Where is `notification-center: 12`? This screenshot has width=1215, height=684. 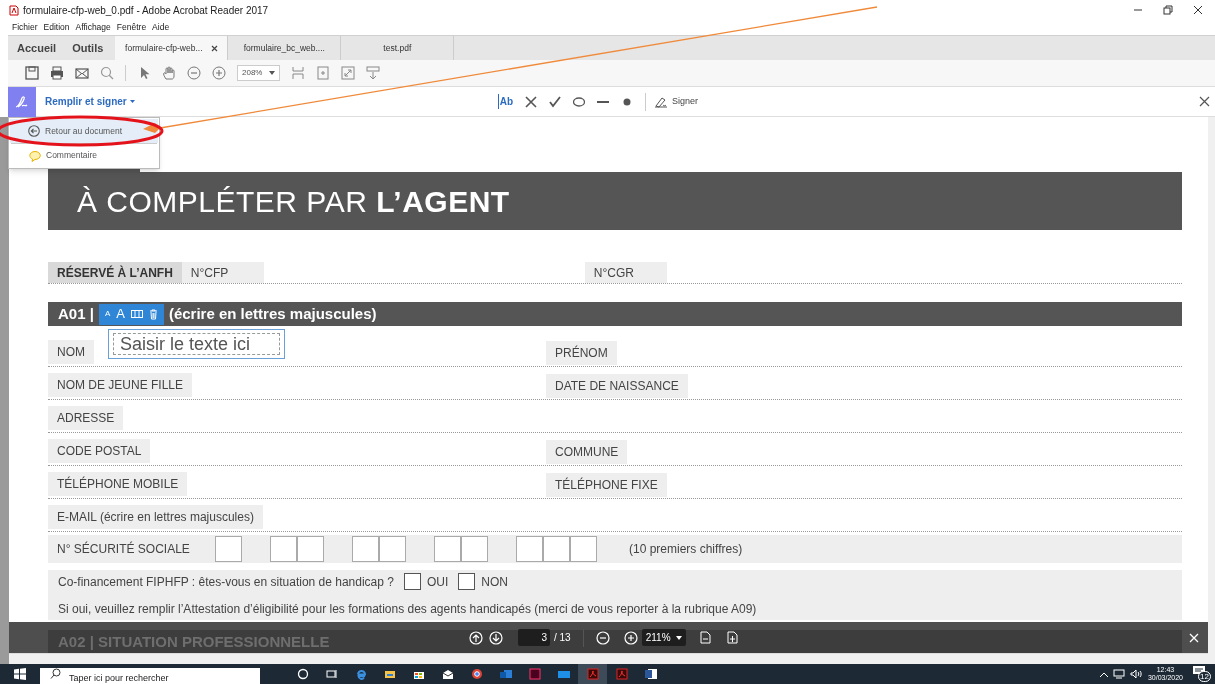 notification-center: 12 is located at coordinates (1202, 674).